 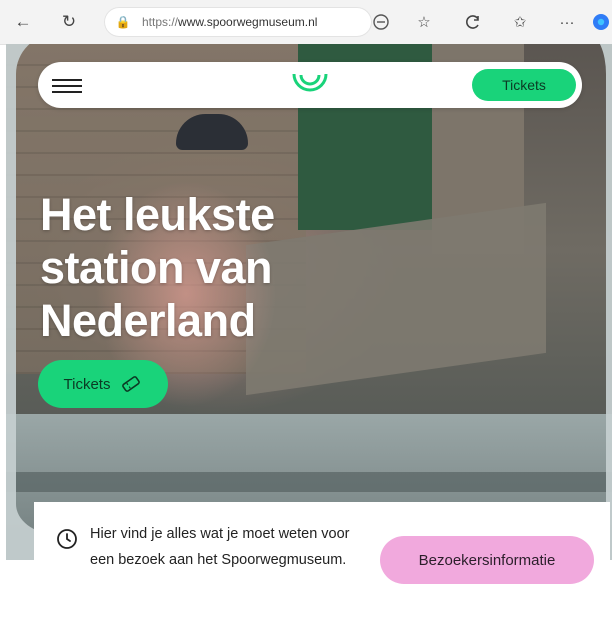 What do you see at coordinates (160, 22) in the screenshot?
I see `url-scheme: https://` at bounding box center [160, 22].